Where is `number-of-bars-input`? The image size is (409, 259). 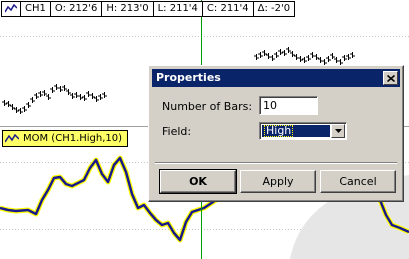
number-of-bars-input is located at coordinates (288, 105).